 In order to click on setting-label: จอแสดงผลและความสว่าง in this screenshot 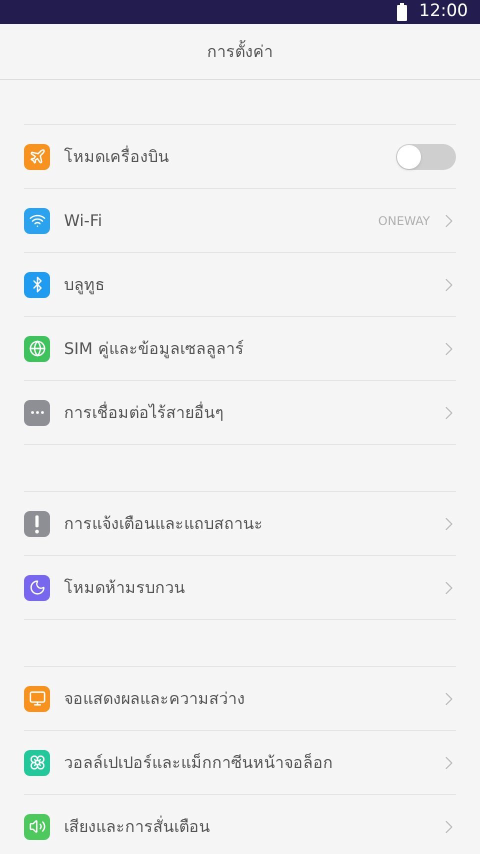, I will do `click(251, 698)`.